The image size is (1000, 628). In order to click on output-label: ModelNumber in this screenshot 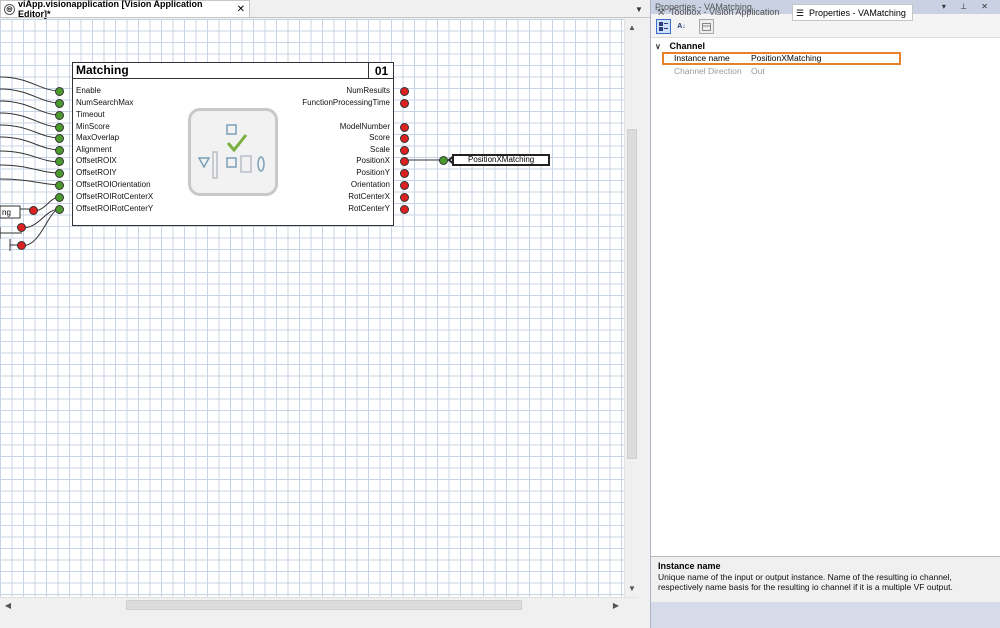, I will do `click(364, 126)`.